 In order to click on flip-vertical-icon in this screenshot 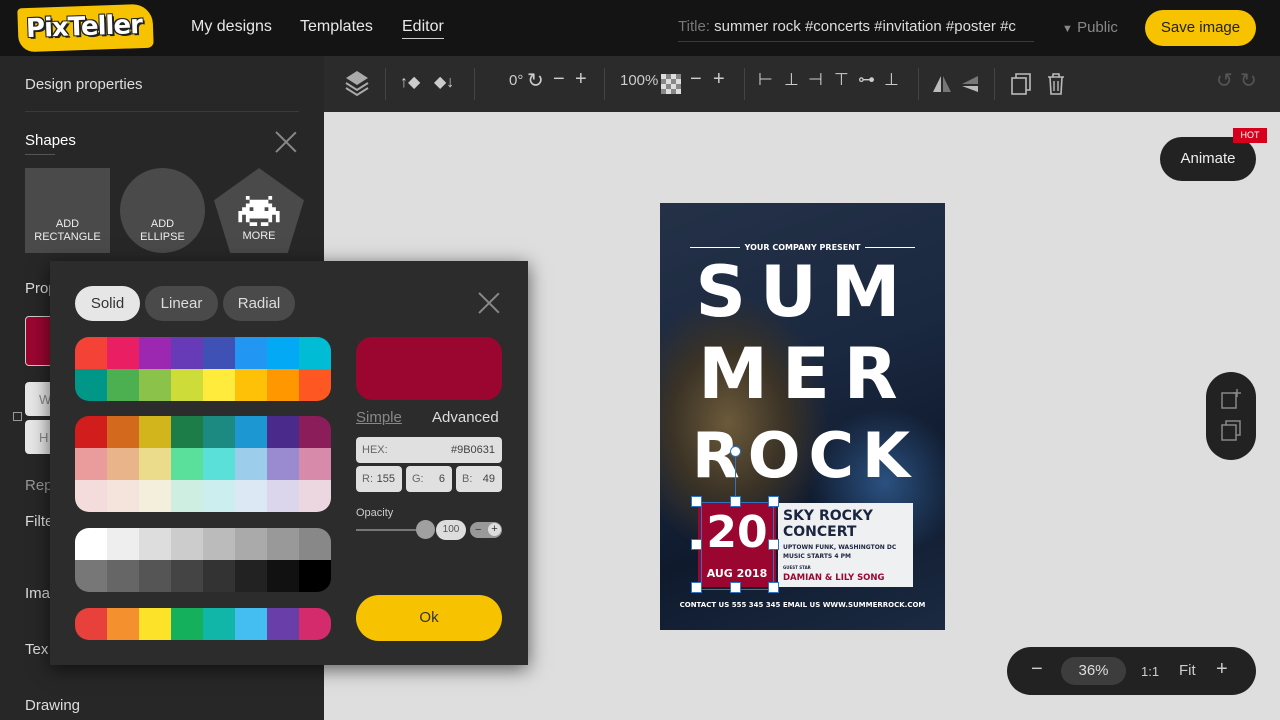, I will do `click(970, 84)`.